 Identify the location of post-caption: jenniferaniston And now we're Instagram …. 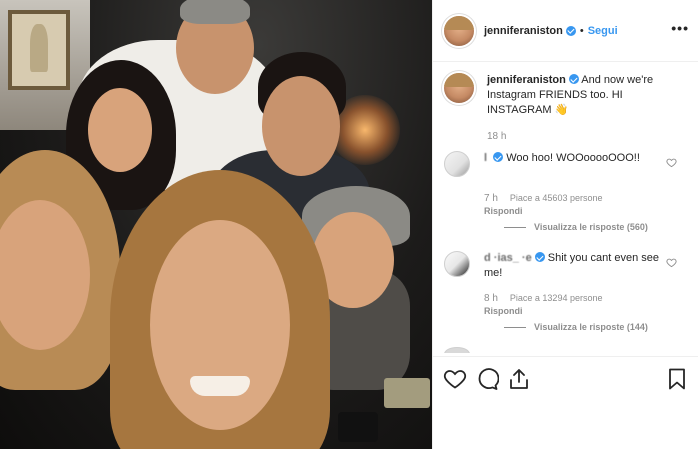
(565, 95).